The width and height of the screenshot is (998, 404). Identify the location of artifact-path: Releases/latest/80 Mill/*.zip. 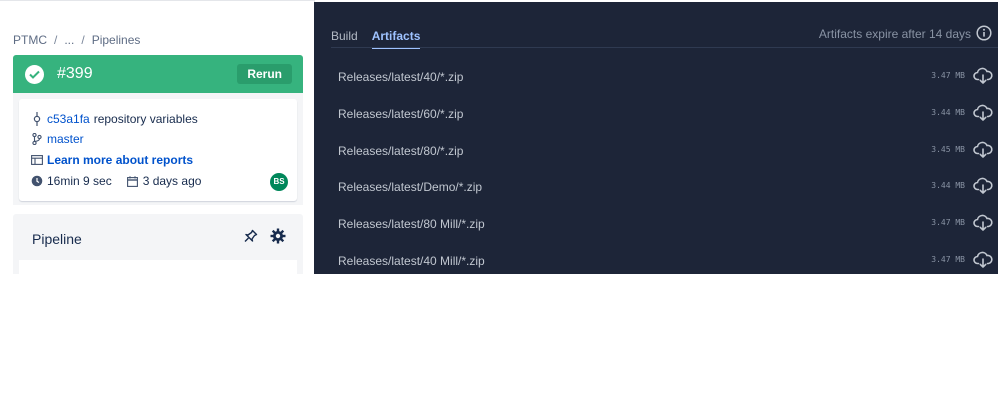
(411, 224).